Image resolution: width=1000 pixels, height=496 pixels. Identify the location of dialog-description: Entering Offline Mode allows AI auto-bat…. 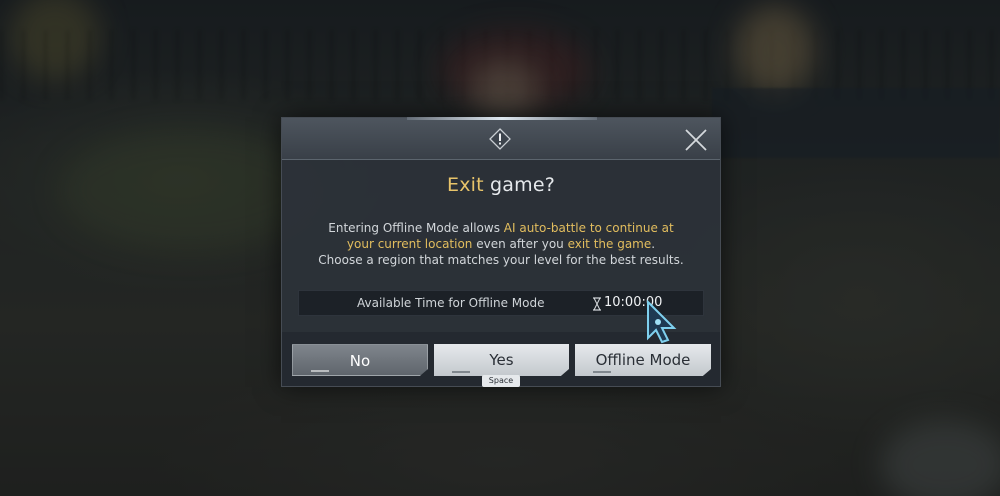
(501, 244).